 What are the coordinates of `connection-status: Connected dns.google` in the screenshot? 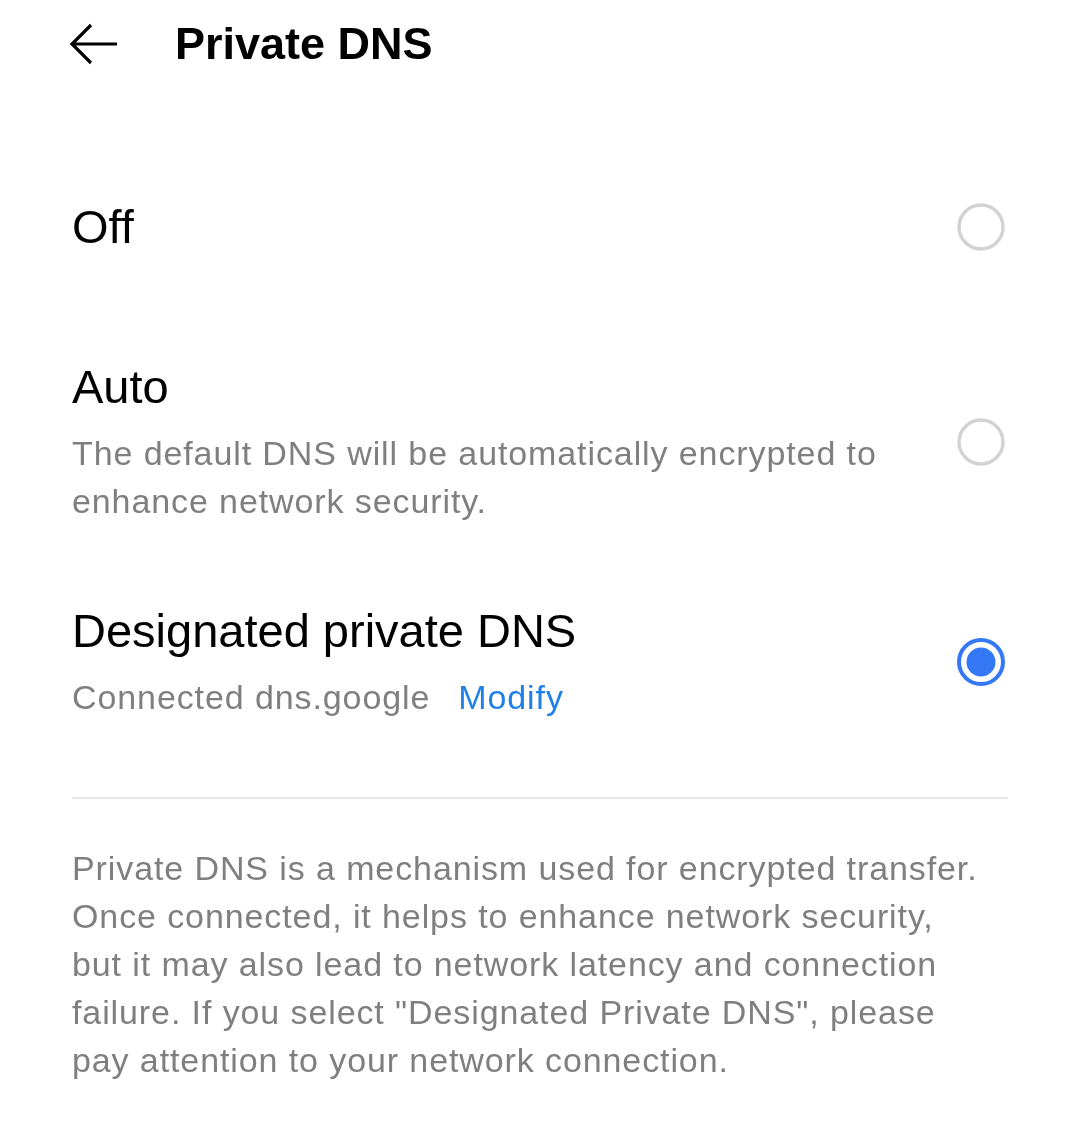 It's located at (251, 697).